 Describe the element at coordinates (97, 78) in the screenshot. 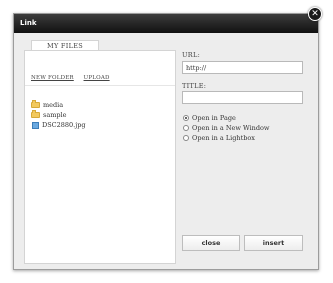

I see `upload-link: UPLOAD` at that location.